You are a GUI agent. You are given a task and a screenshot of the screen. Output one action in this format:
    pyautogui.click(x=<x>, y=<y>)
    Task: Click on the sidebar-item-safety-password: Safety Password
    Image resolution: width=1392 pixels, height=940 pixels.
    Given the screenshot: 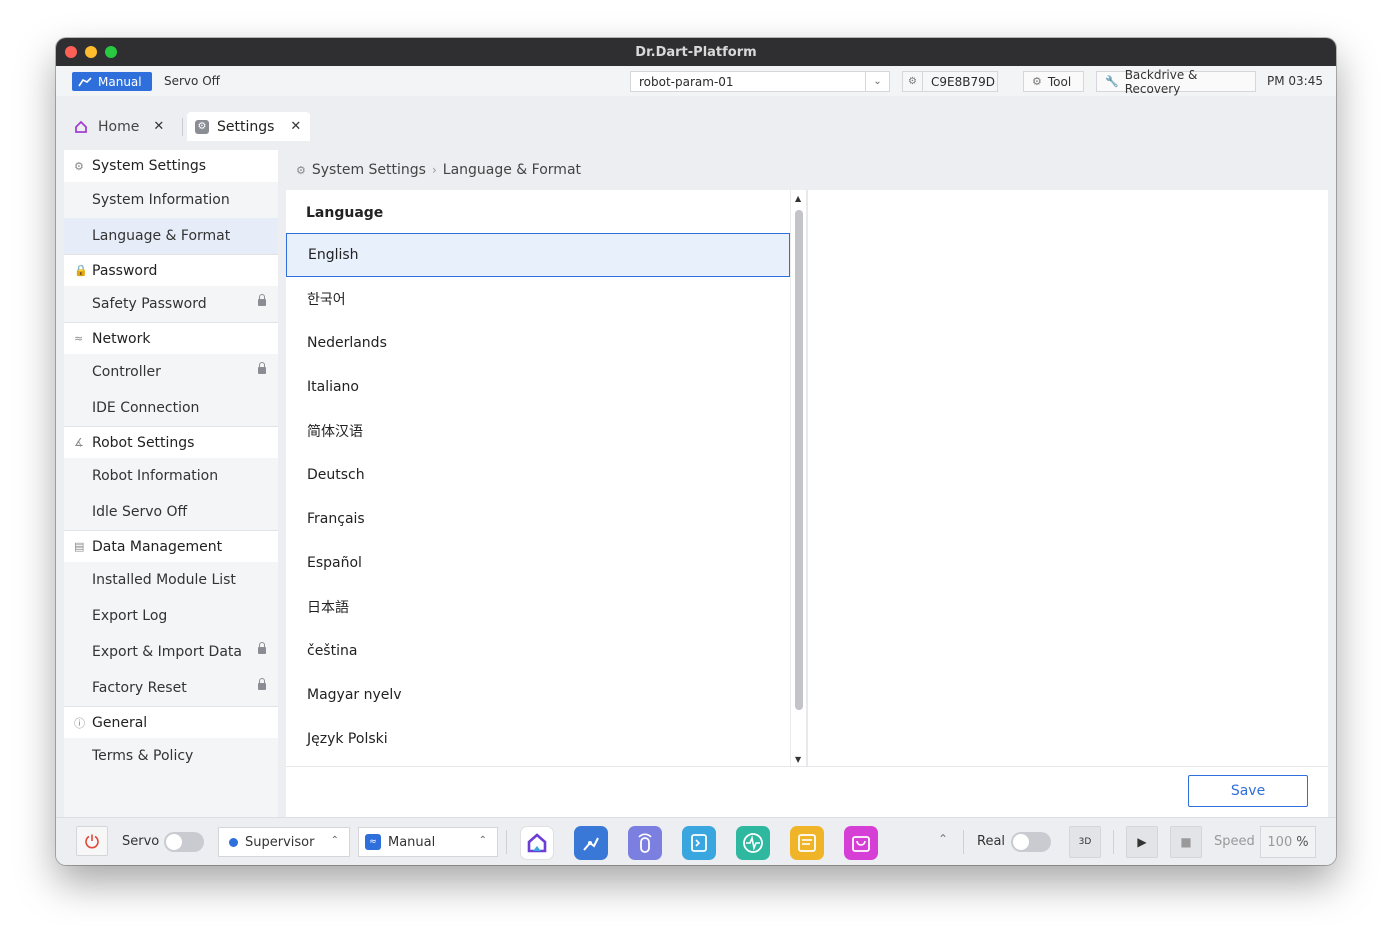 What is the action you would take?
    pyautogui.click(x=171, y=304)
    